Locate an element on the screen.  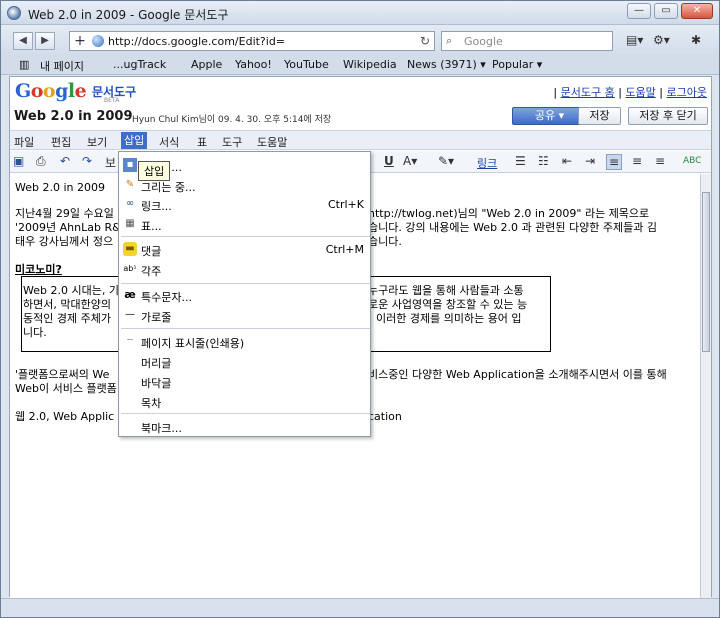
menu-file: 파일 is located at coordinates (24, 142).